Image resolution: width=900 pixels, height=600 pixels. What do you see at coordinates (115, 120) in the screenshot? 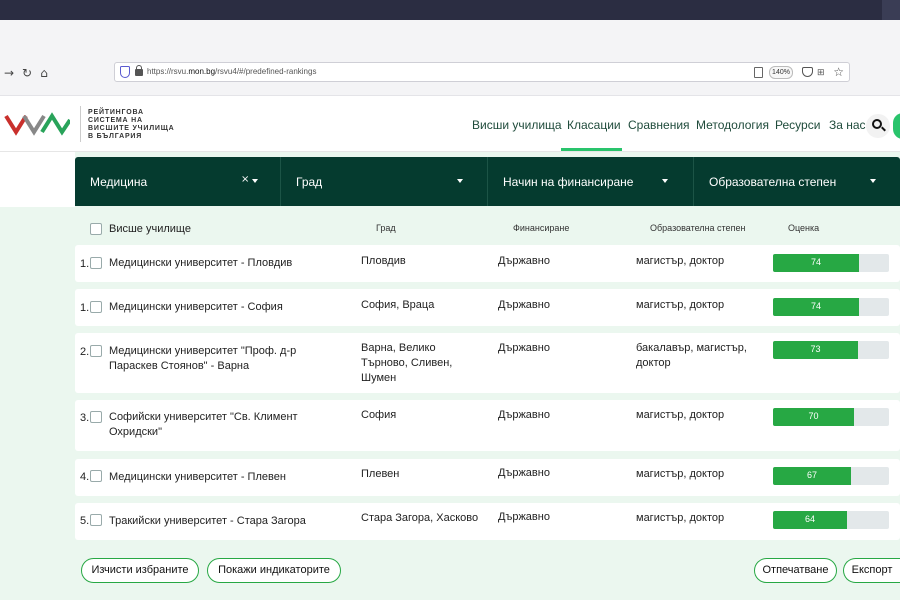
I see `logo-line: СИСТЕМА НА` at bounding box center [115, 120].